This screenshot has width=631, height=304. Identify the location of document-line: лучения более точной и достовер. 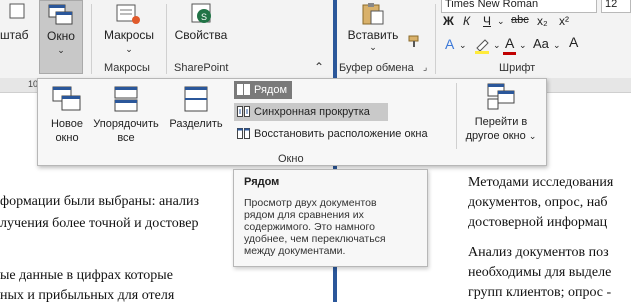
(99, 223).